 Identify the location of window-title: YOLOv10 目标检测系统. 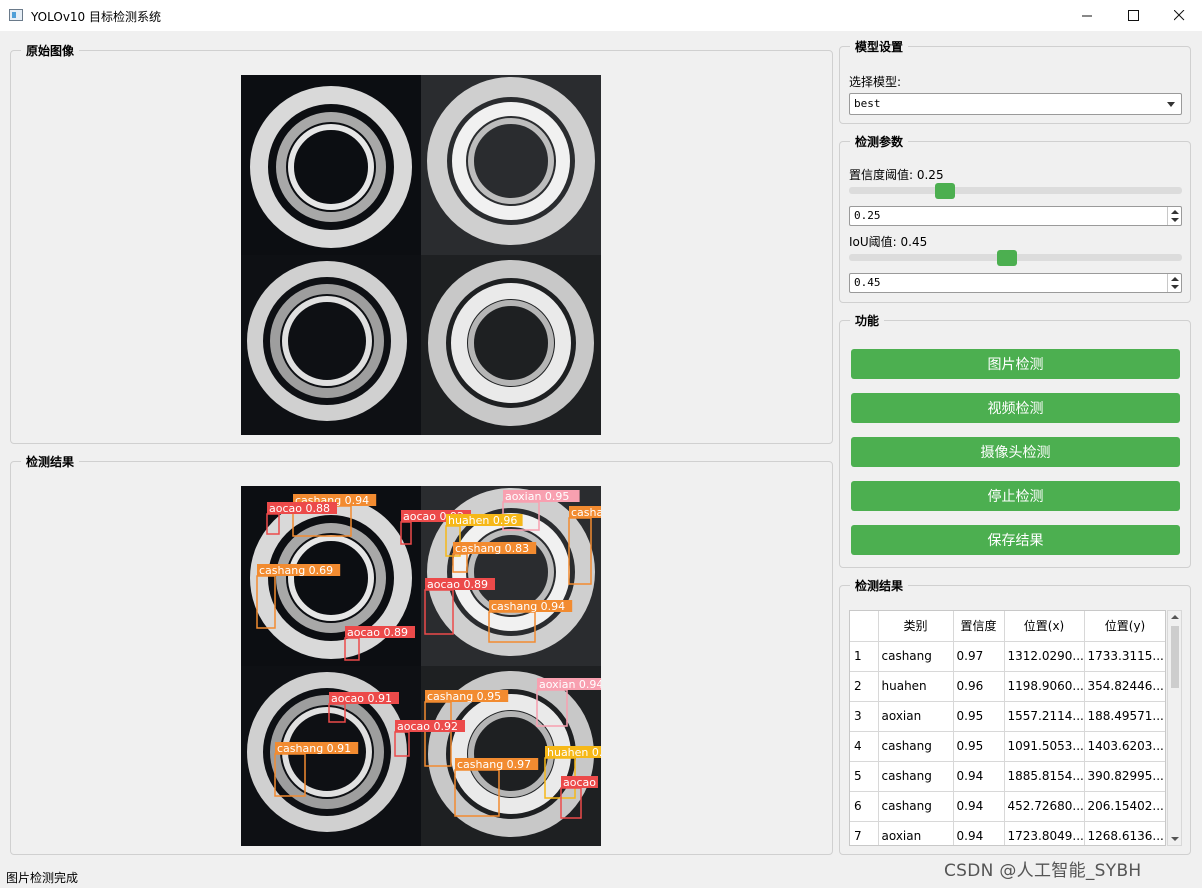
(96, 17).